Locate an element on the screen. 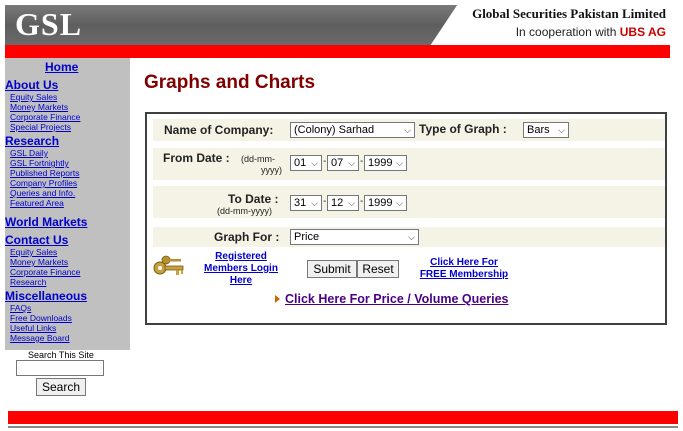 This screenshot has height=431, width=683. sidebar-item-featured-area: Featured Area is located at coordinates (37, 203).